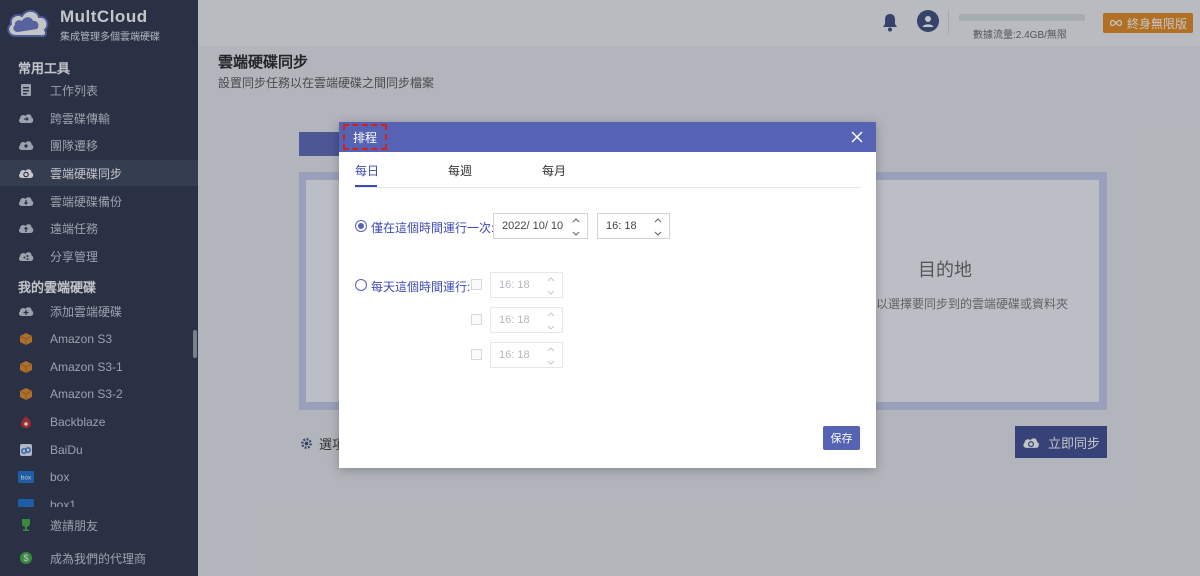 The height and width of the screenshot is (576, 1200). I want to click on close-icon, so click(857, 137).